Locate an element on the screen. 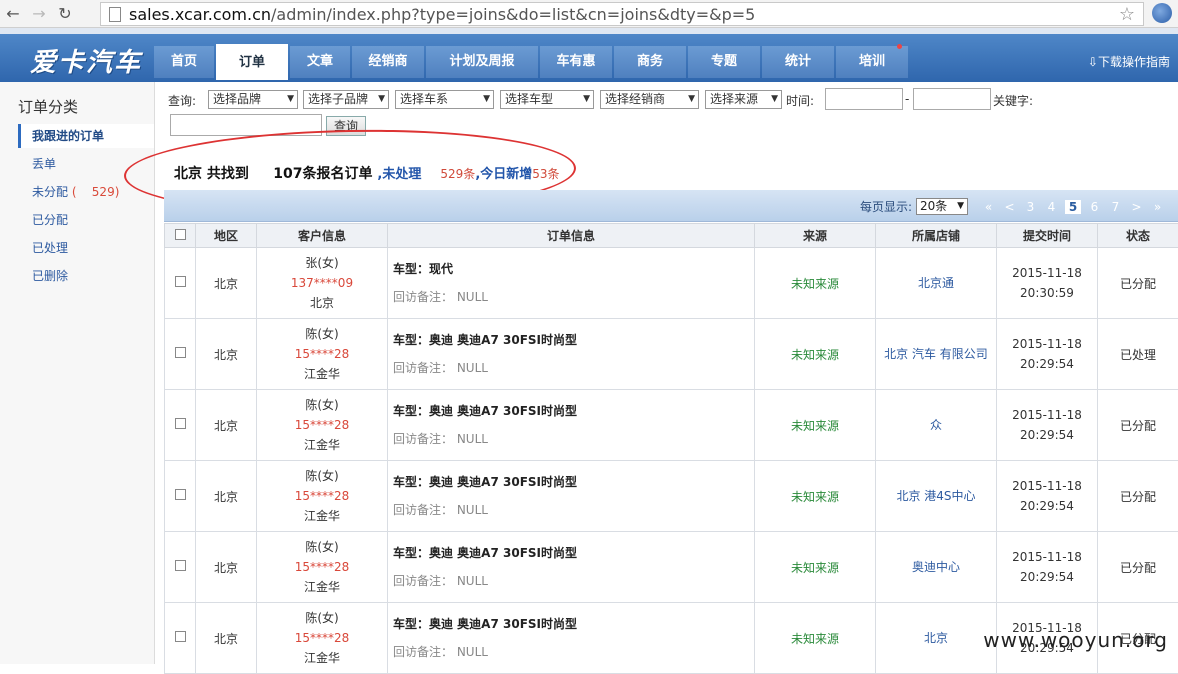 The height and width of the screenshot is (674, 1178). submit-time: 20:30:59 is located at coordinates (1047, 293).